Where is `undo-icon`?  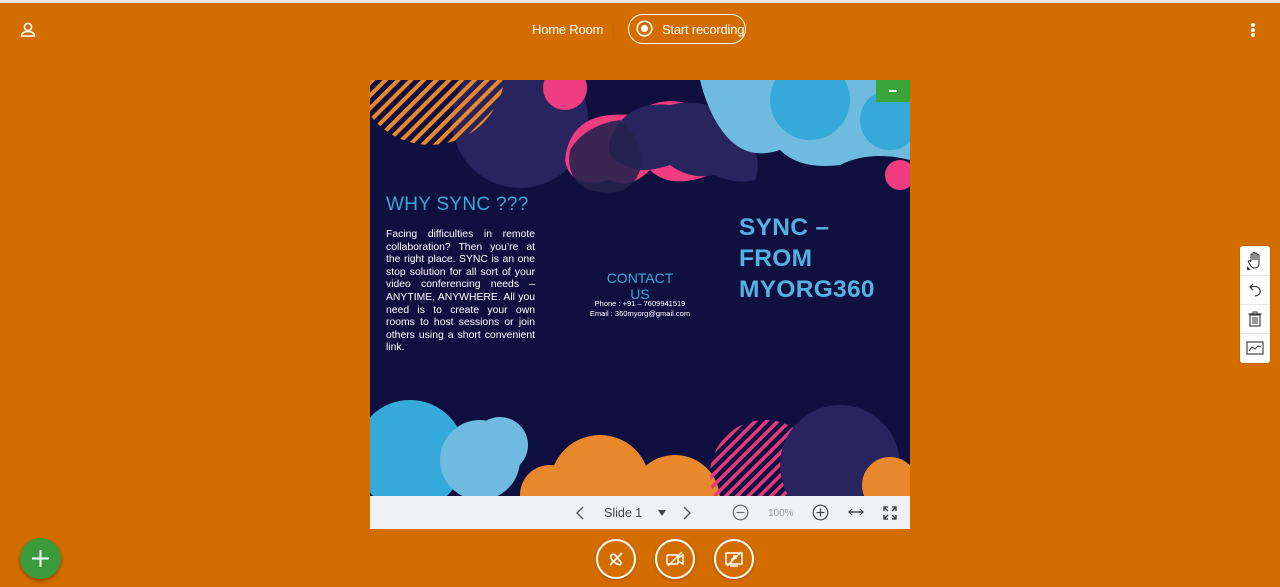
undo-icon is located at coordinates (1255, 290).